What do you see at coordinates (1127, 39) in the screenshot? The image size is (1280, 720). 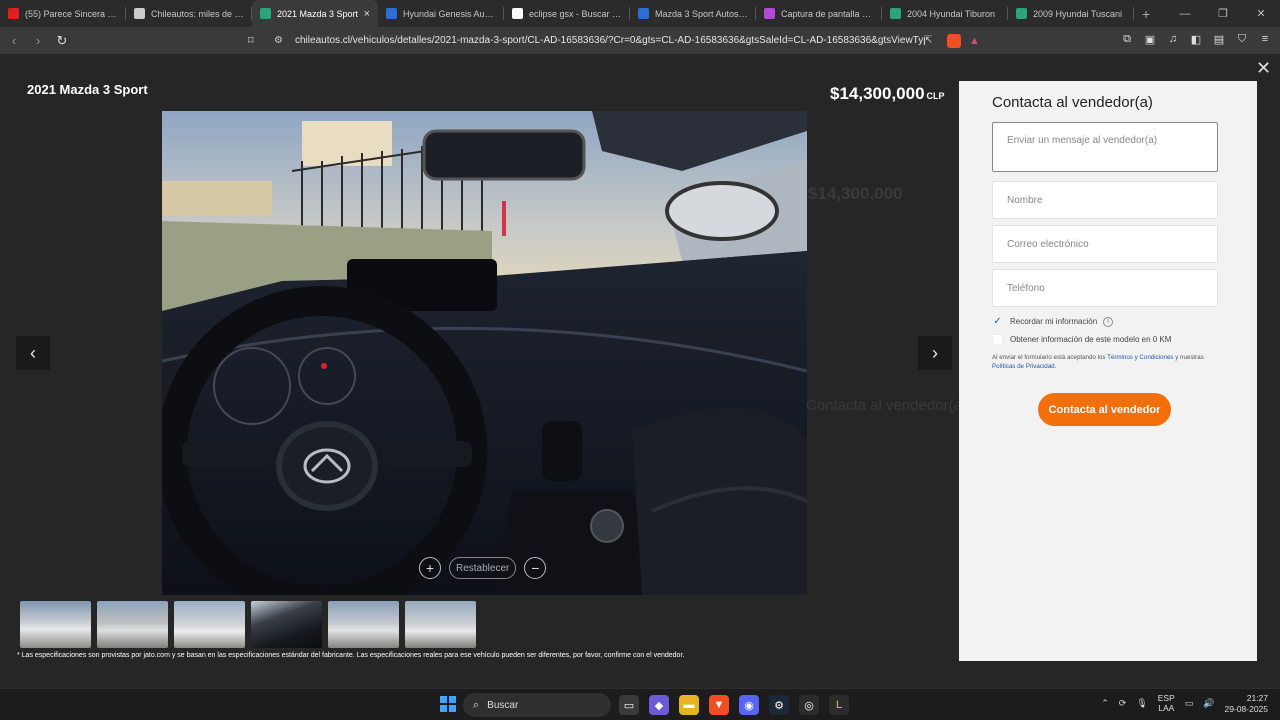 I see `extensions-icon: ⧉` at bounding box center [1127, 39].